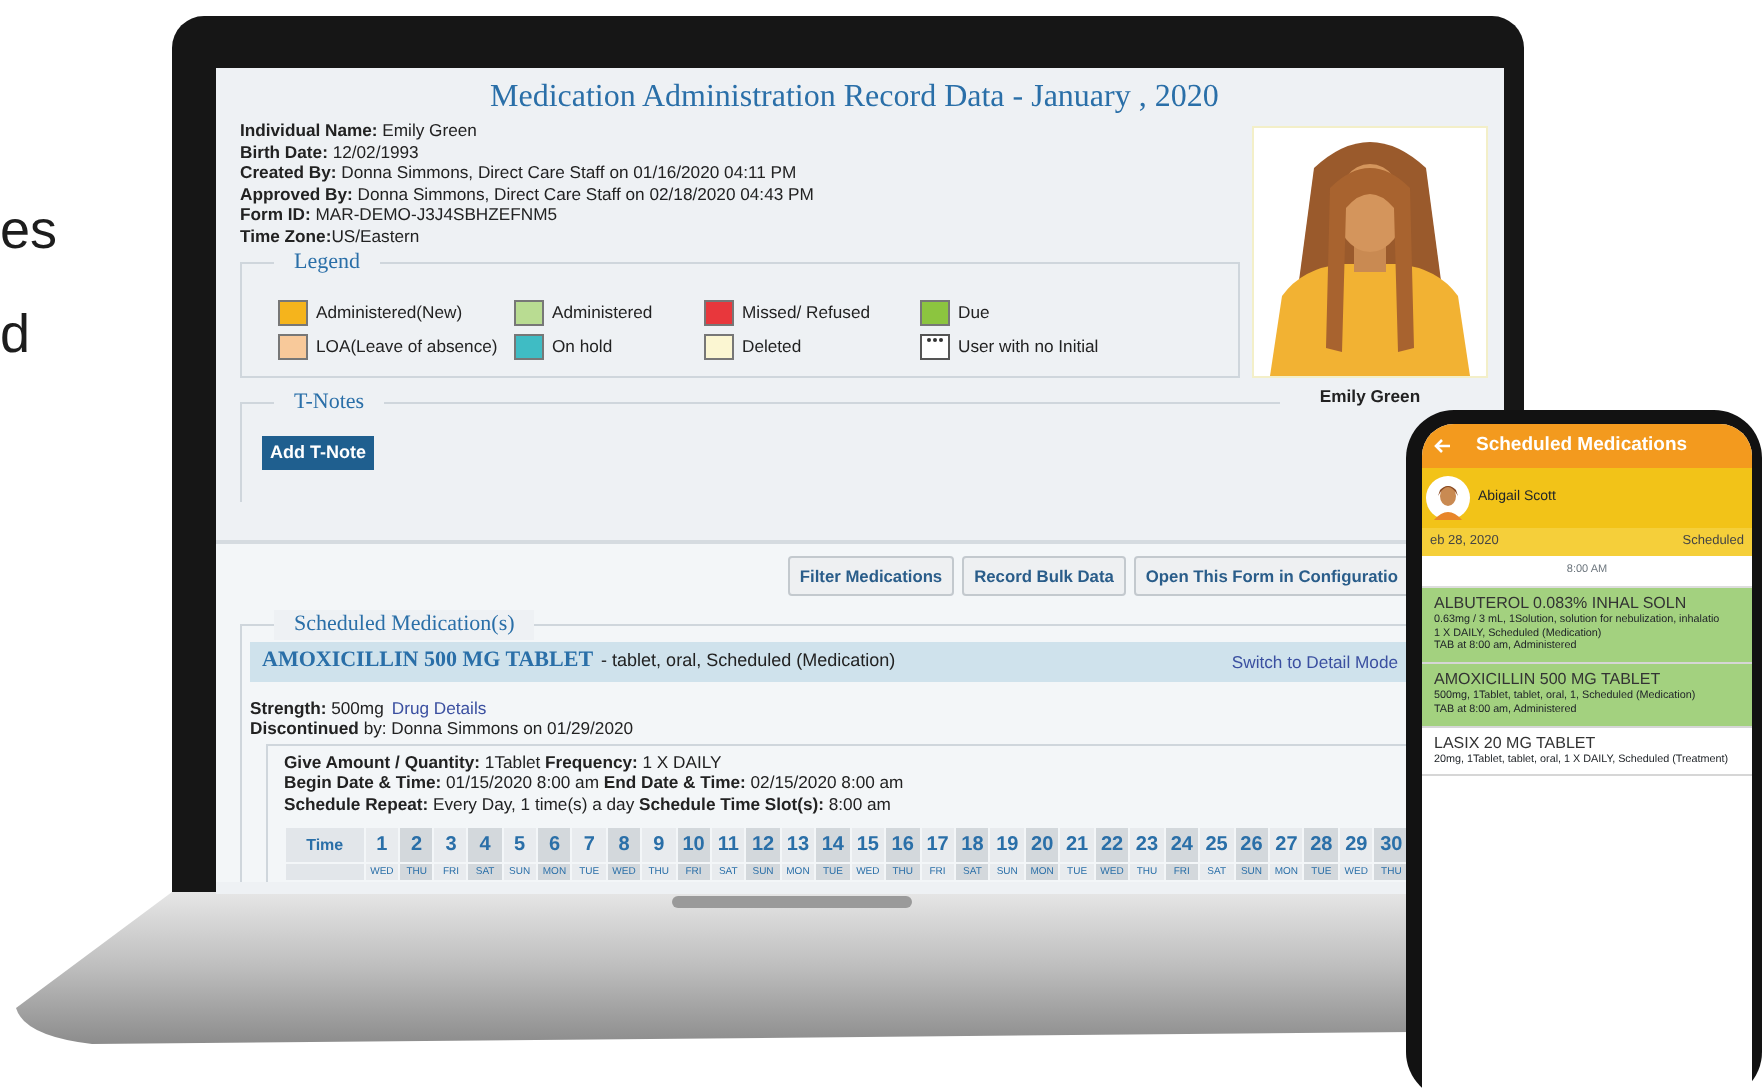 The image size is (1764, 1088). What do you see at coordinates (693, 845) in the screenshot?
I see `day-header: 10` at bounding box center [693, 845].